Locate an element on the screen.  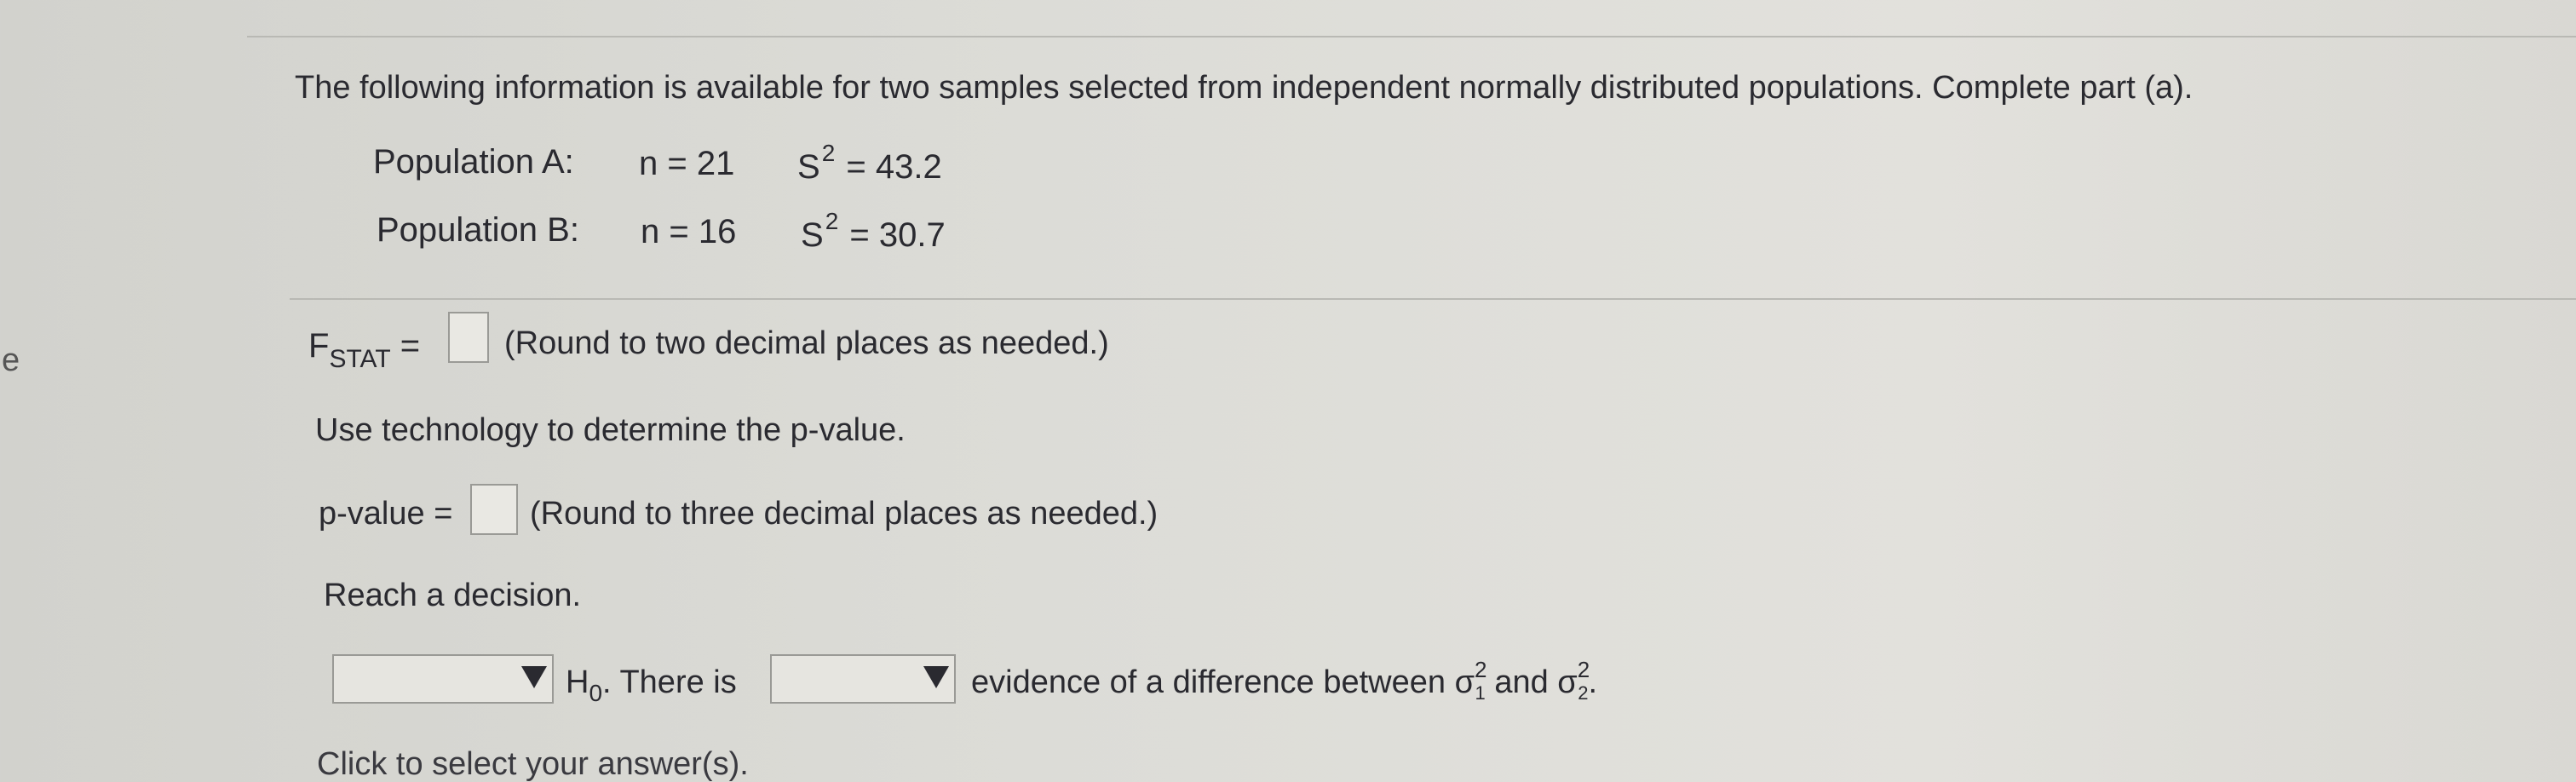
fstat-equals: = is located at coordinates (405, 346).